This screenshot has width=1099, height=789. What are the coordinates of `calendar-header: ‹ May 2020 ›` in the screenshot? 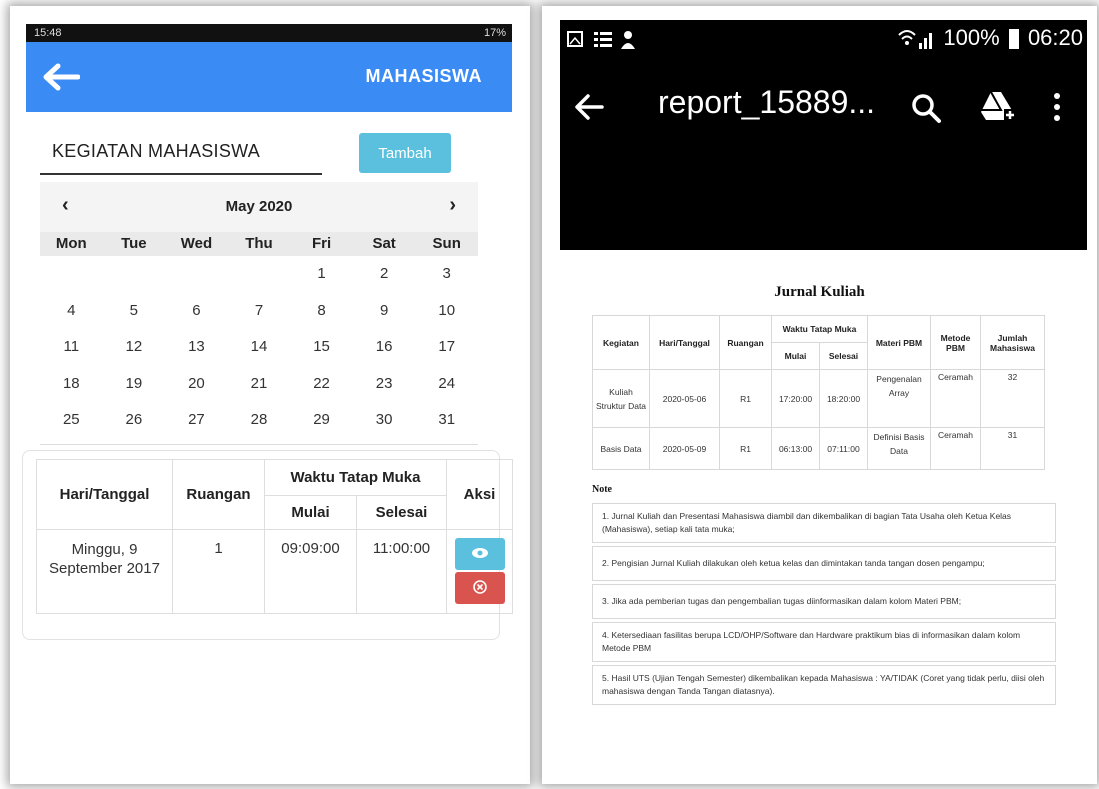 It's located at (259, 207).